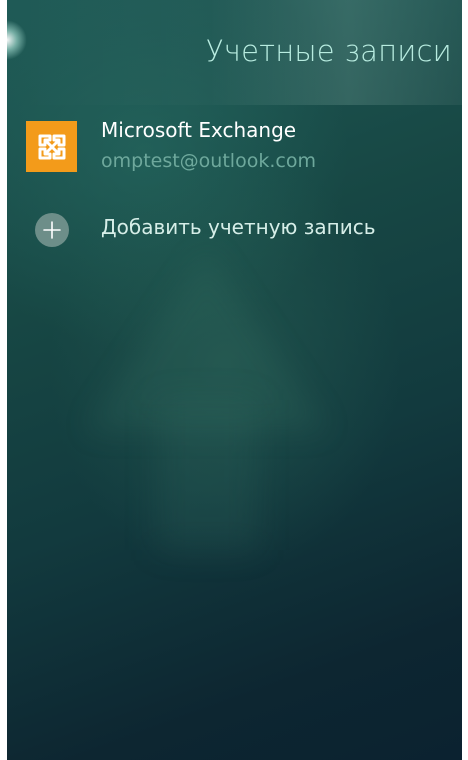 The height and width of the screenshot is (760, 468). What do you see at coordinates (208, 161) in the screenshot?
I see `account-email: omptest@outlook.com` at bounding box center [208, 161].